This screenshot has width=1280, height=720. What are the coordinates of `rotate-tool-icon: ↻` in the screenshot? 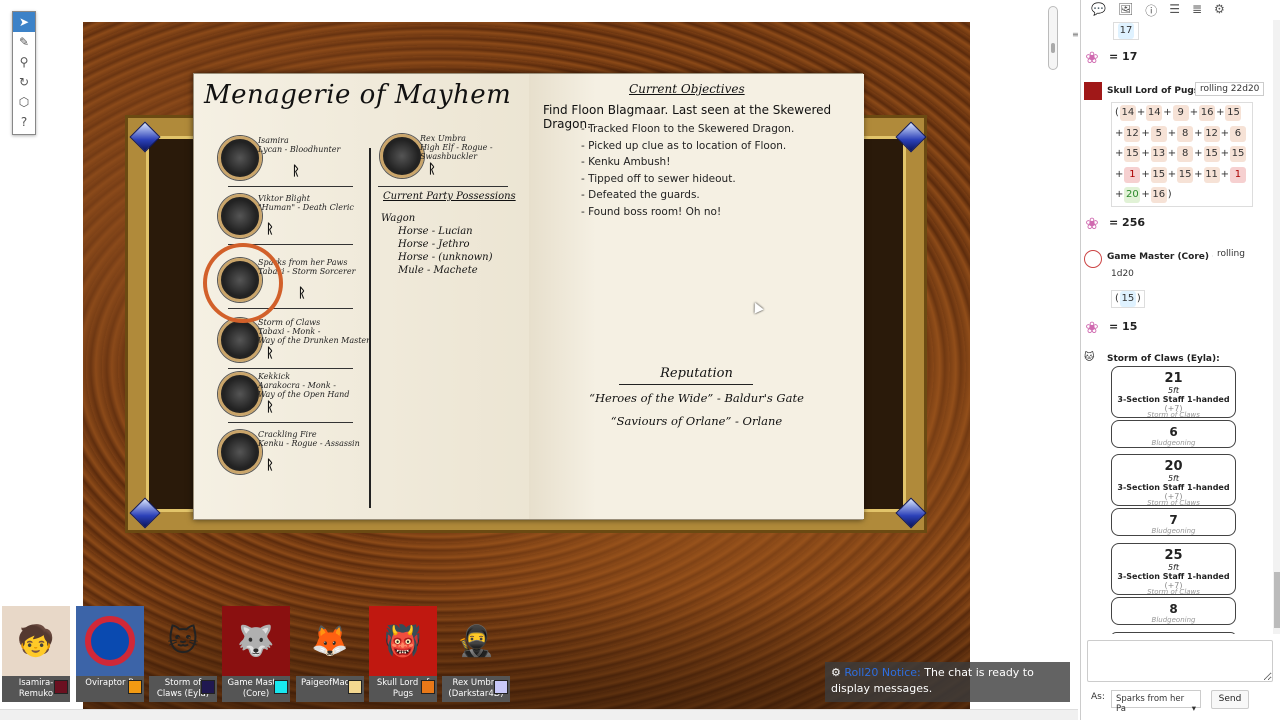 It's located at (24, 82).